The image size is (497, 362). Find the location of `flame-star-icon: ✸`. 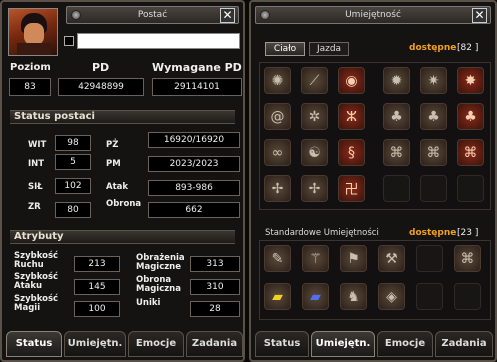

flame-star-icon: ✸ is located at coordinates (470, 80).